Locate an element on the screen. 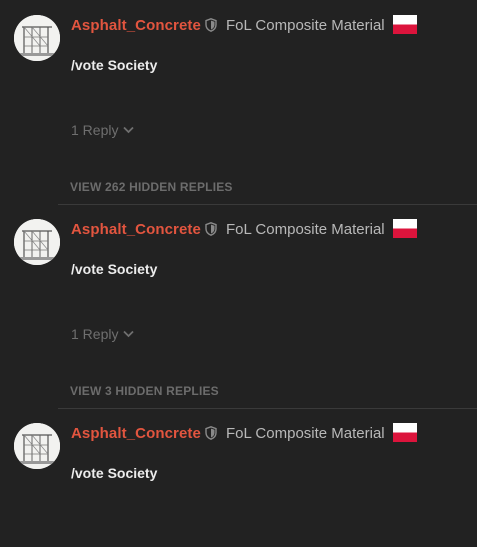  view-hidden-replies-link: VIEW 3 HIDDEN REPLIES is located at coordinates (144, 391).